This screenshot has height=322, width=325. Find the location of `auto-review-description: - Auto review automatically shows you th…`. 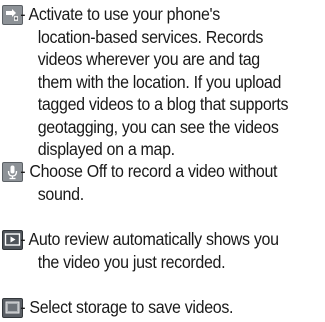

auto-review-description: - Auto review automatically shows you th… is located at coordinates (146, 250).